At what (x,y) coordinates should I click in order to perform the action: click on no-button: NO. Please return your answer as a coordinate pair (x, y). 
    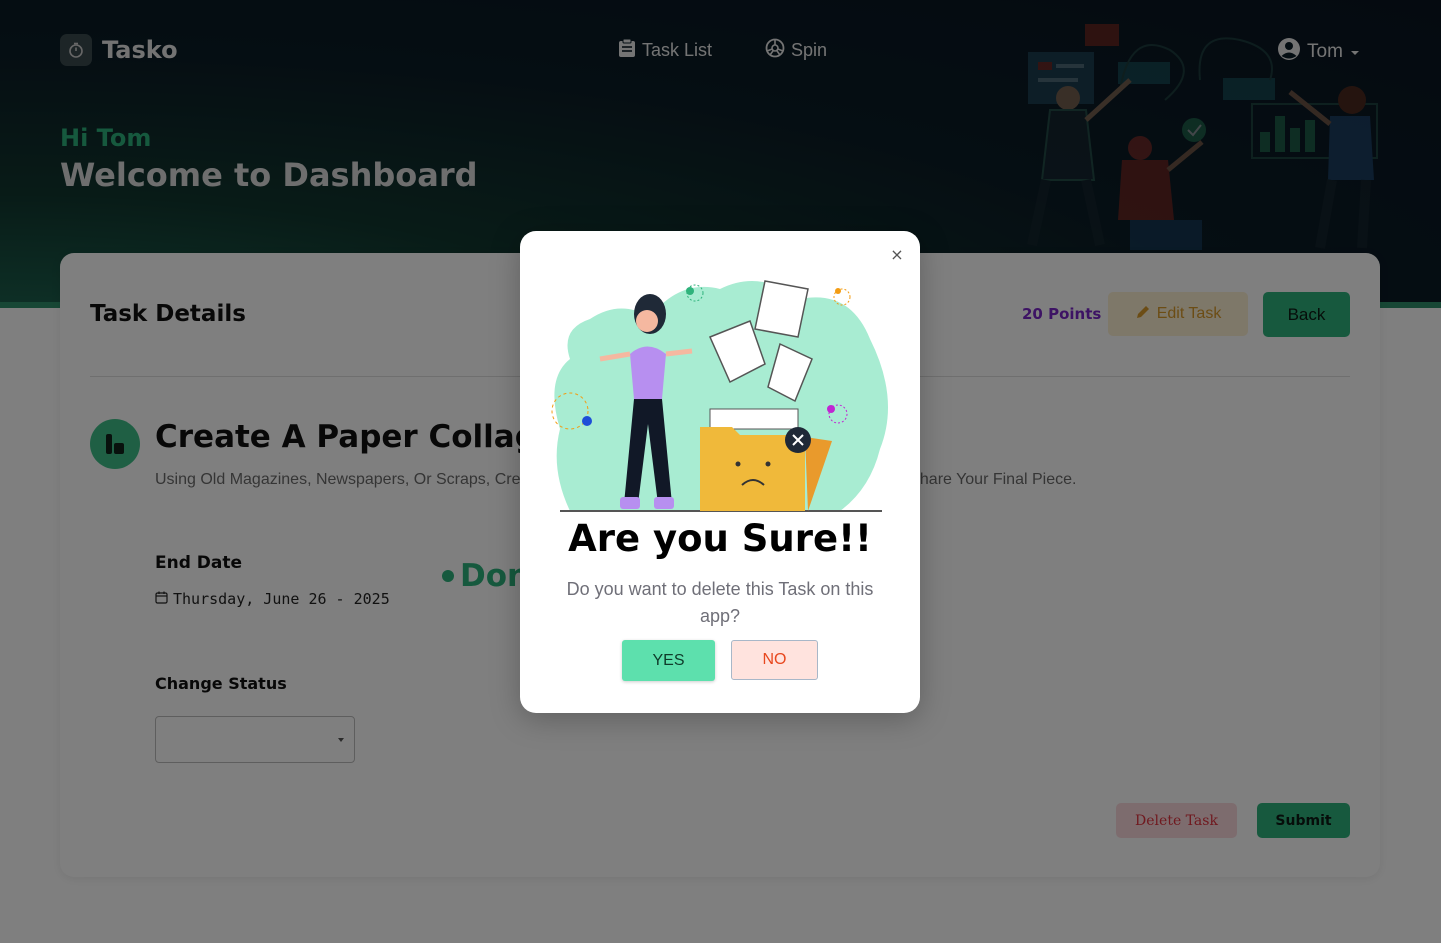
    Looking at the image, I should click on (774, 660).